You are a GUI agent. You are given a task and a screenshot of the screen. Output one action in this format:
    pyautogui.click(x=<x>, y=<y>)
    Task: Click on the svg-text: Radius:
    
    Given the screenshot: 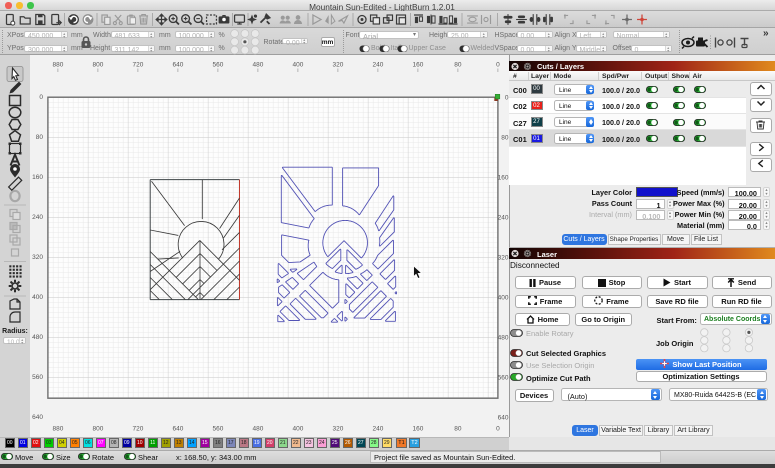 What is the action you would take?
    pyautogui.click(x=15, y=331)
    